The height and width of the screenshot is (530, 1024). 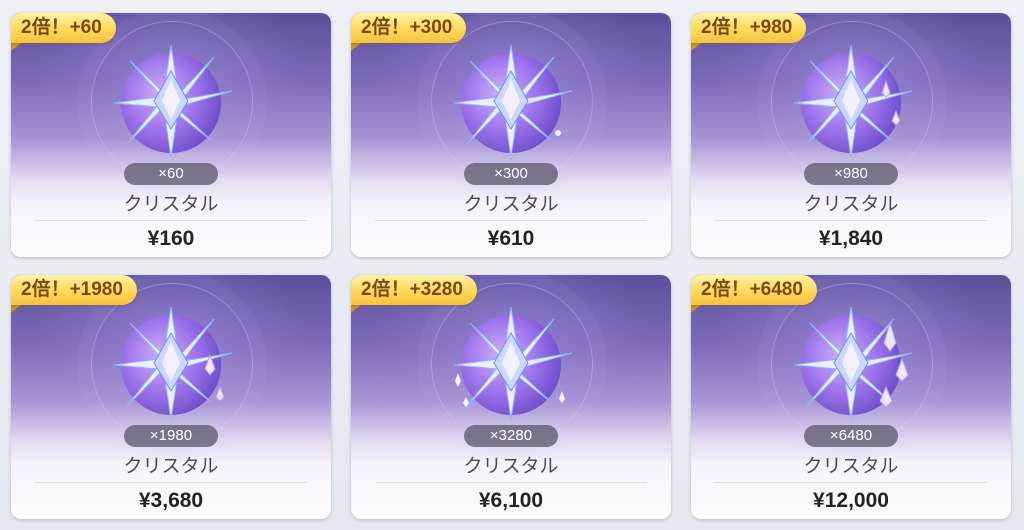 What do you see at coordinates (511, 174) in the screenshot?
I see `quantity-pill: ×300` at bounding box center [511, 174].